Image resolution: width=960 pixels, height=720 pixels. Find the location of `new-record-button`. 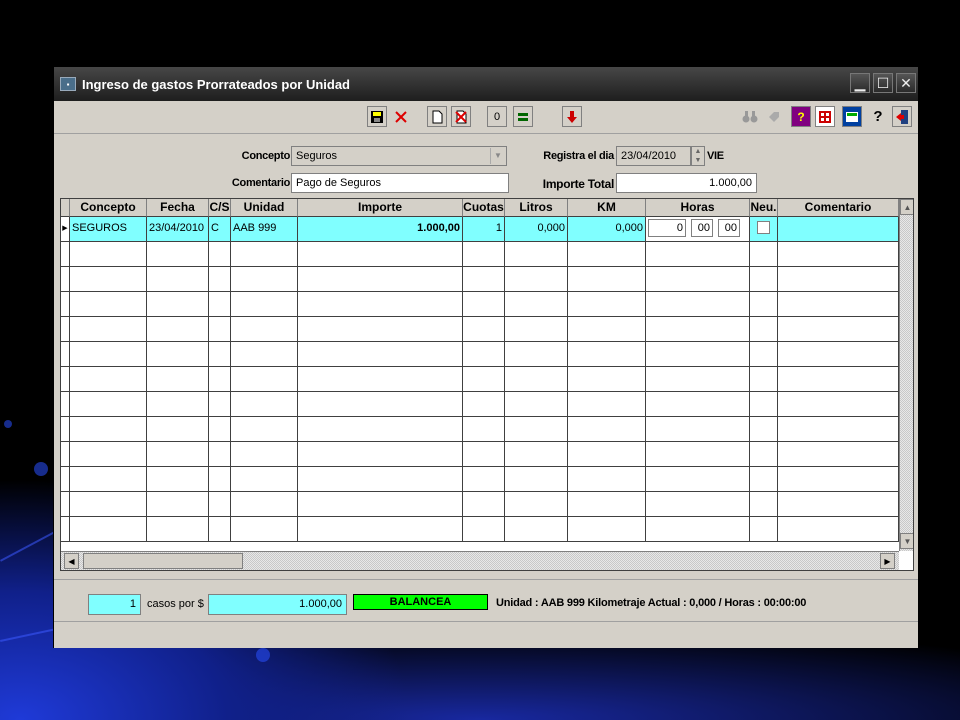

new-record-button is located at coordinates (437, 116).